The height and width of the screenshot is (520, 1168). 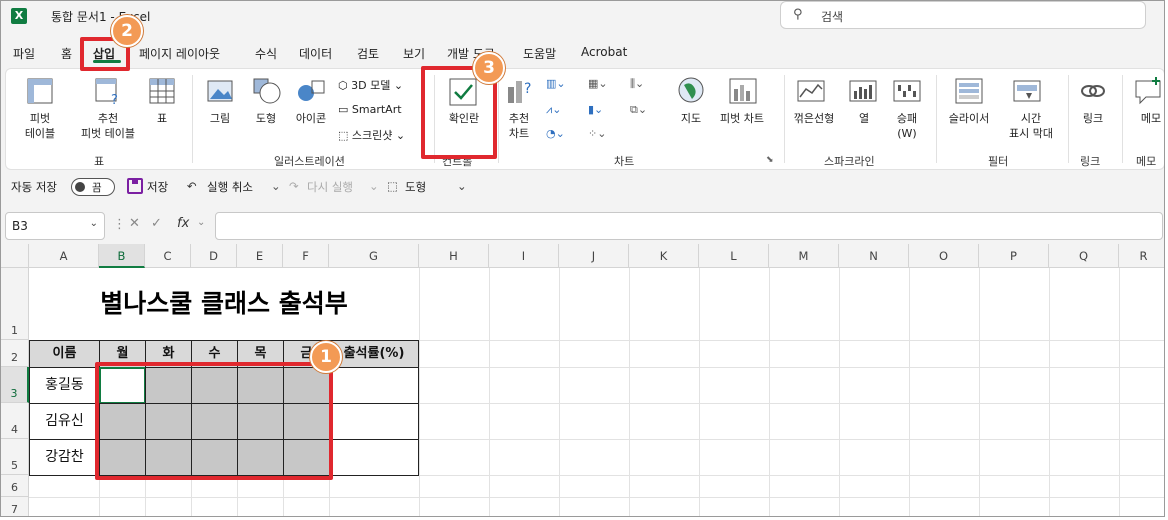 What do you see at coordinates (734, 256) in the screenshot?
I see `column-header-l: L` at bounding box center [734, 256].